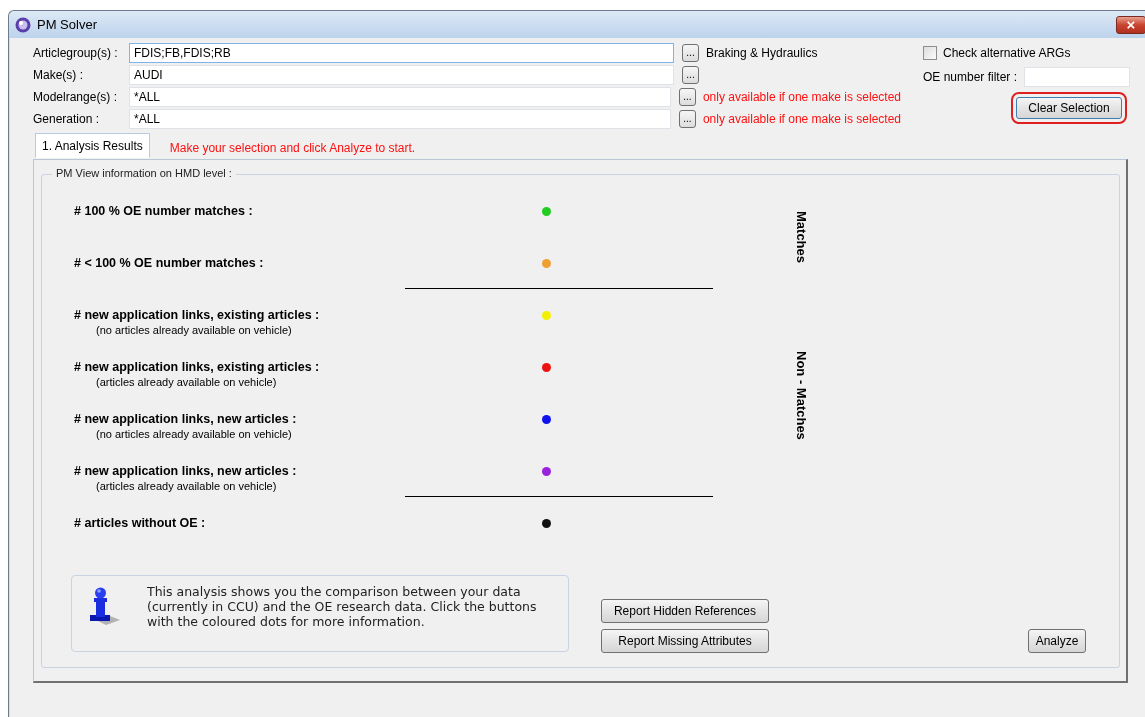 The height and width of the screenshot is (717, 1145). Describe the element at coordinates (292, 147) in the screenshot. I see `status-message: Make your selection and click Analyze to start.` at that location.